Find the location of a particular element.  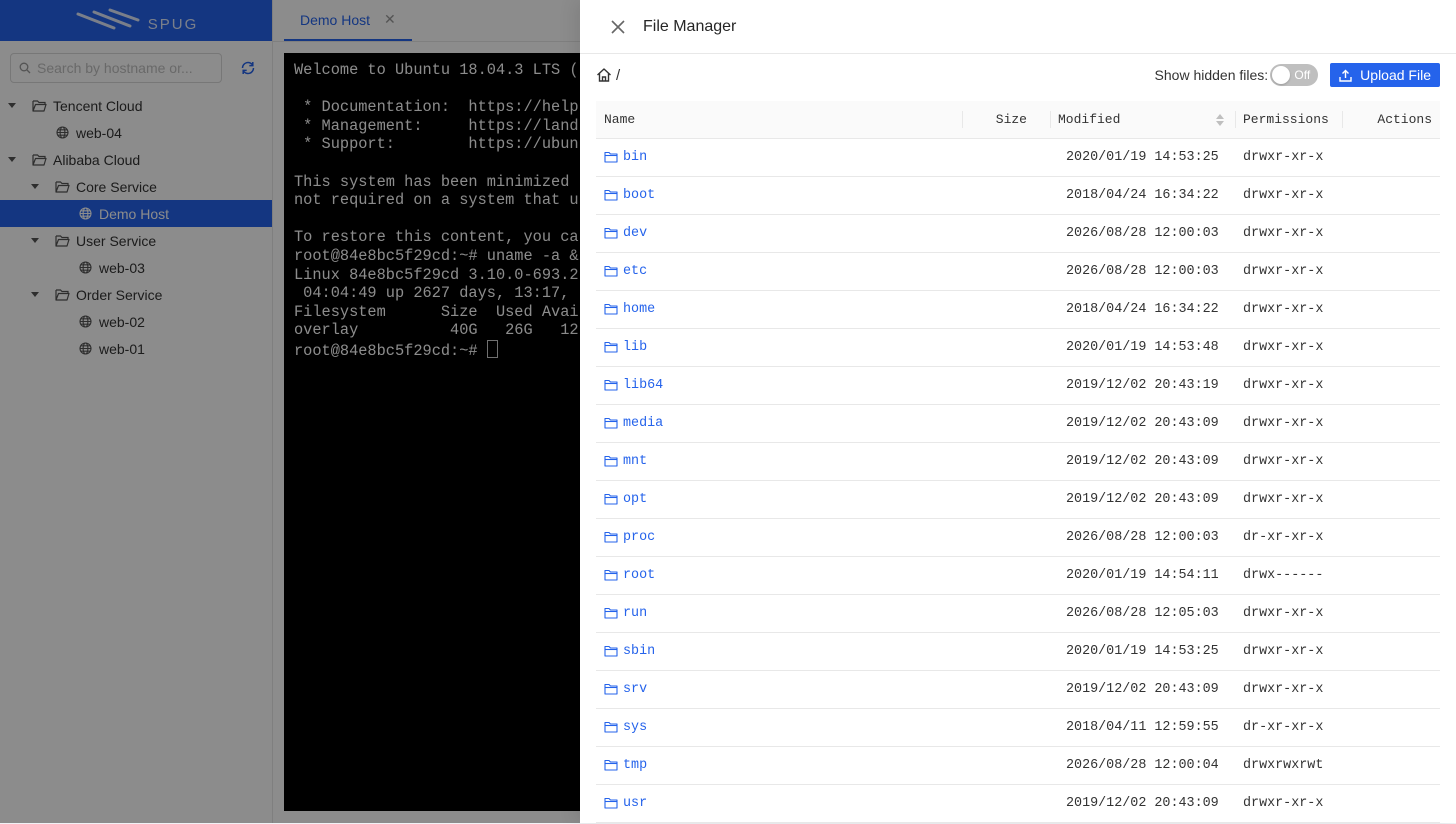

table-row: sys 2018/04/11 12:59:55 dr-xr-xr-x is located at coordinates (1018, 728).